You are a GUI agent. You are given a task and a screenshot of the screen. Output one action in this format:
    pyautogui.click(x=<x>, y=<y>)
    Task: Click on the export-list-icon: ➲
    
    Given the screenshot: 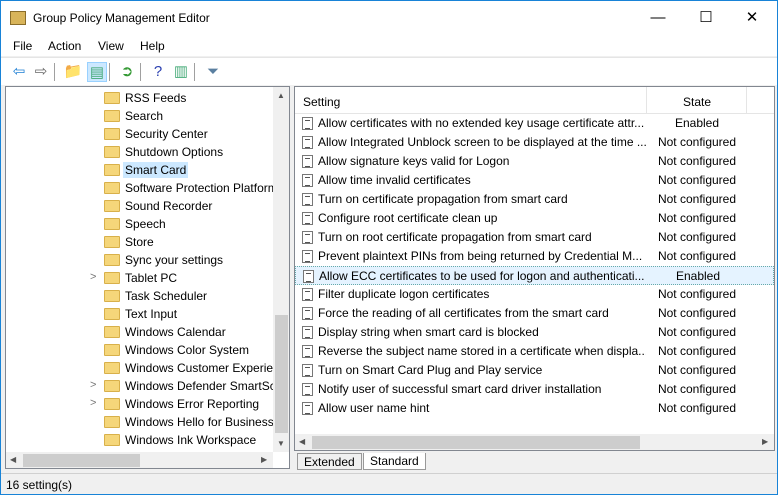 What is the action you would take?
    pyautogui.click(x=127, y=72)
    